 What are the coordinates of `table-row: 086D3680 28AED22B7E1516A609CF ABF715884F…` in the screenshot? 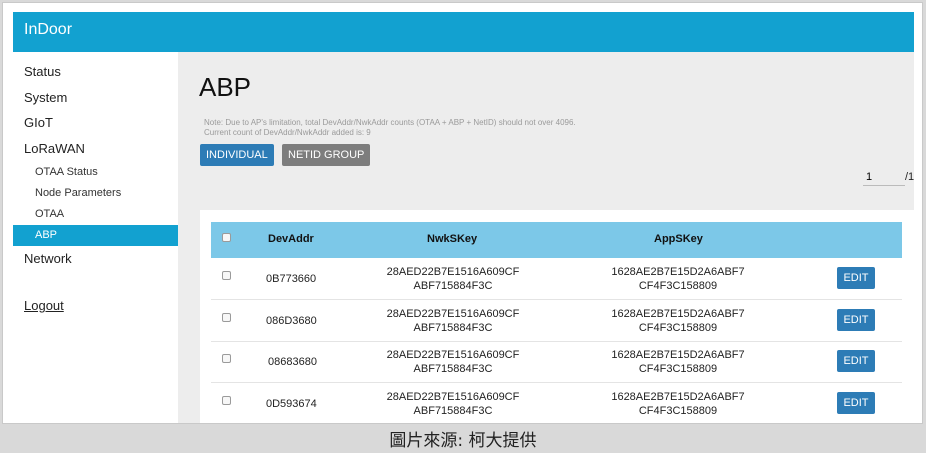 It's located at (556, 321).